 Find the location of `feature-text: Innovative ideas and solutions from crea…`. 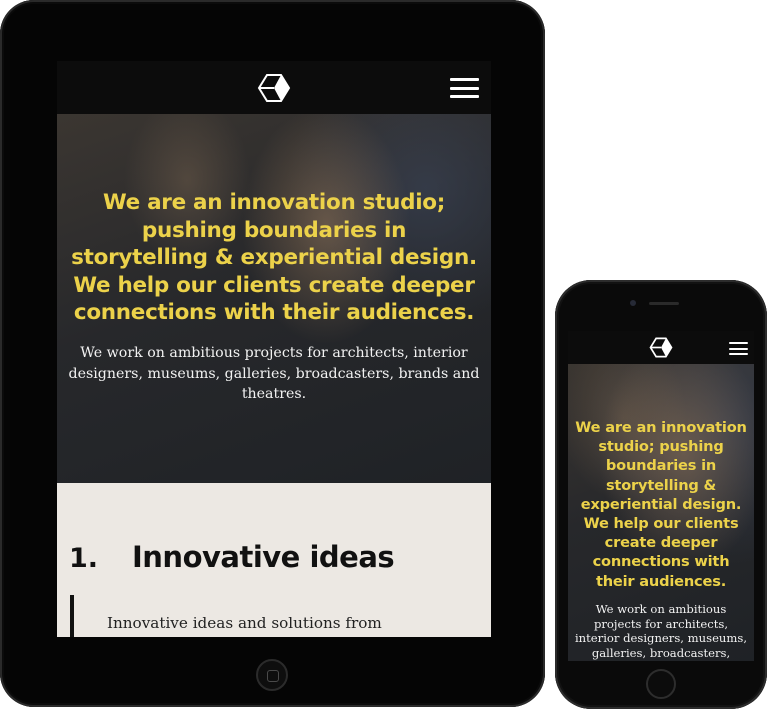

feature-text: Innovative ideas and solutions from crea… is located at coordinates (244, 625).